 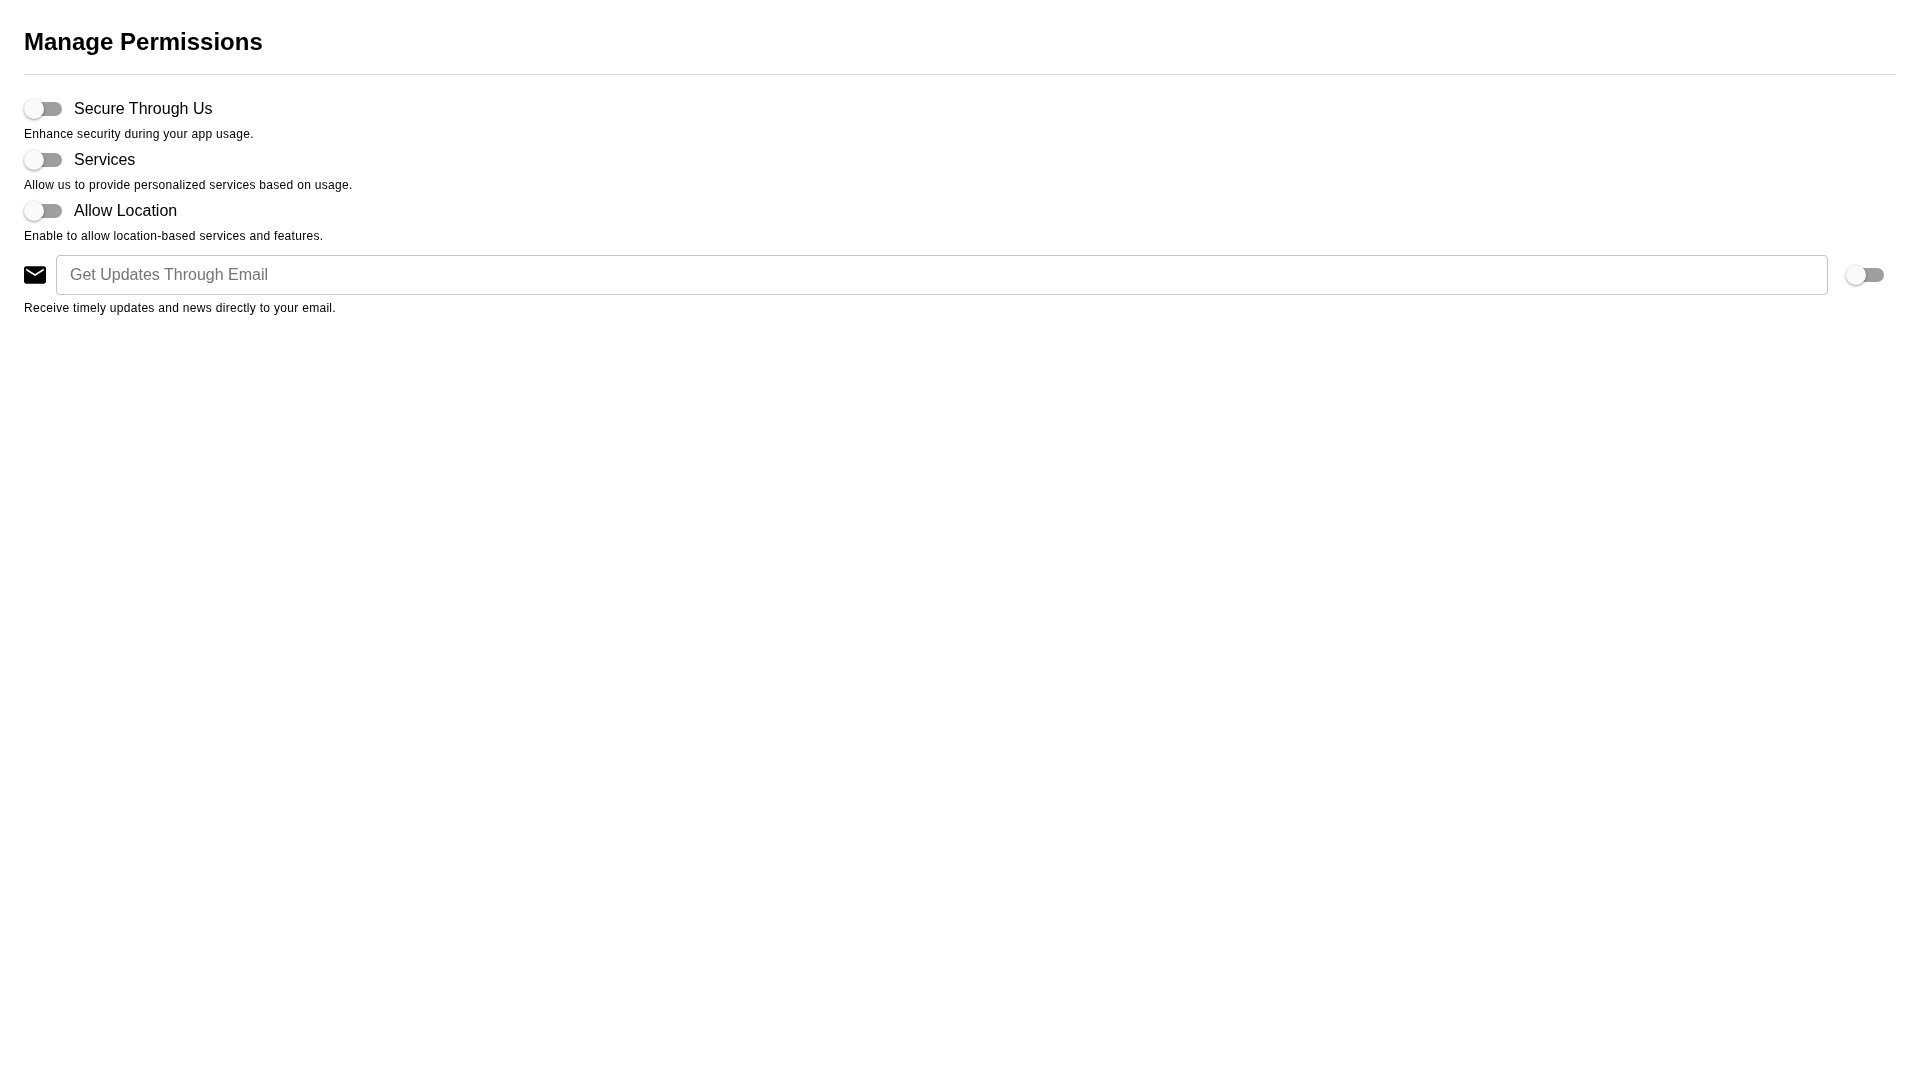 What do you see at coordinates (188, 185) in the screenshot?
I see `description-text: Allow us to provide personalized services based on usage.` at bounding box center [188, 185].